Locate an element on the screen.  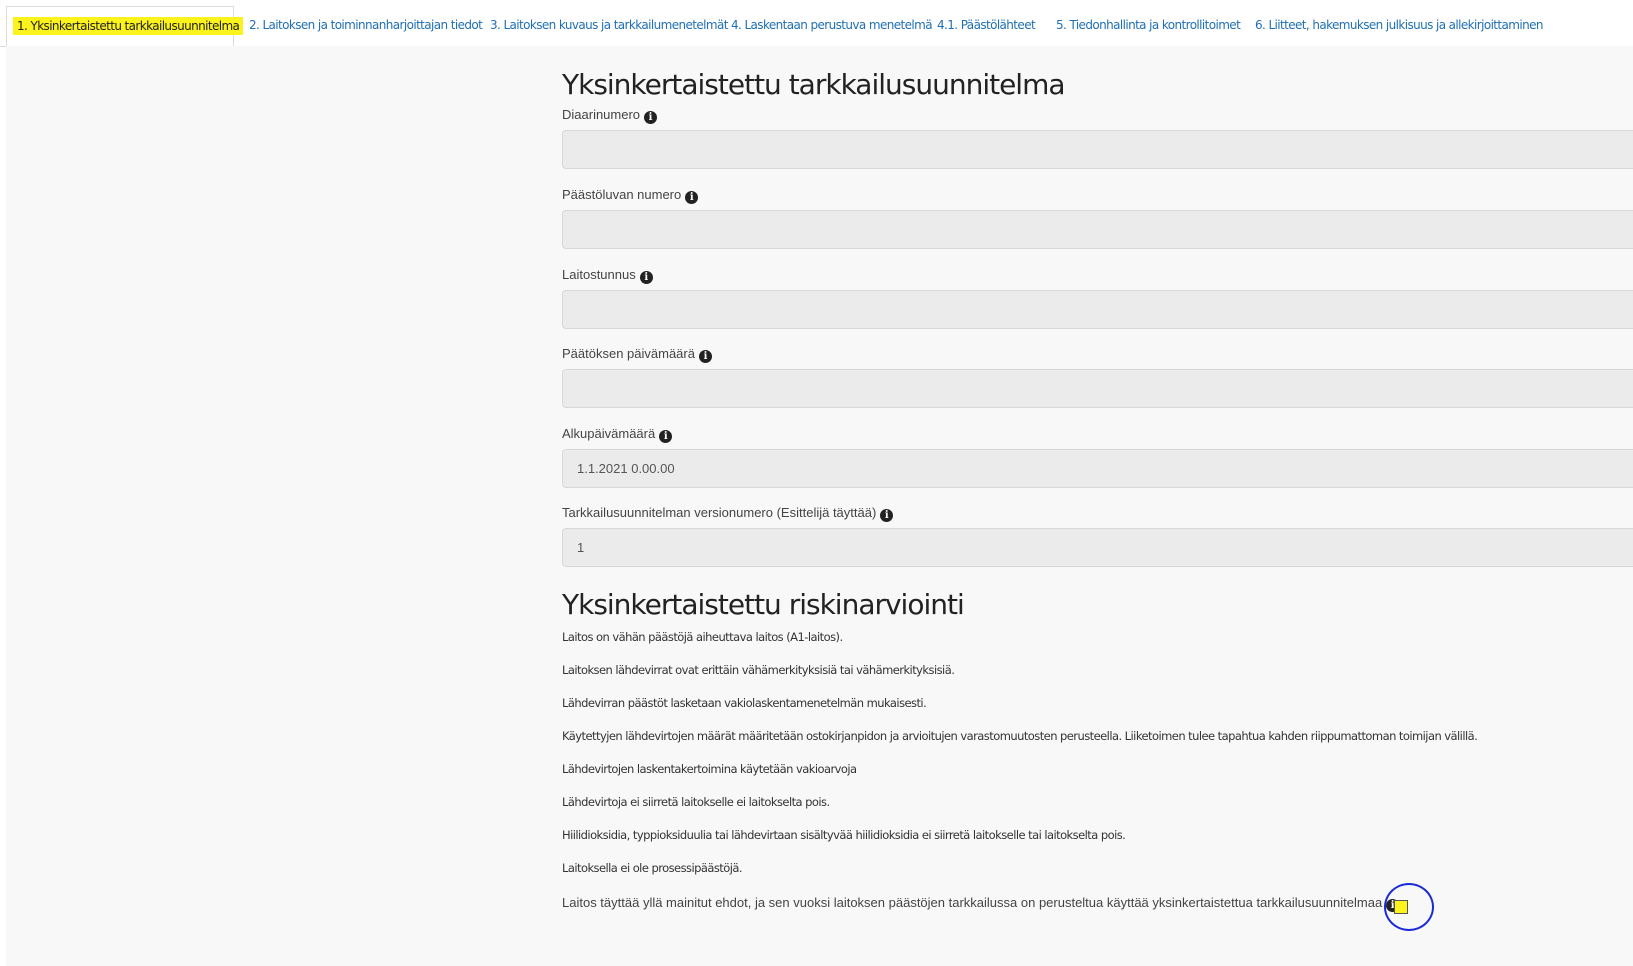
field-label-facility-id: Laitostunnus i is located at coordinates (607, 275).